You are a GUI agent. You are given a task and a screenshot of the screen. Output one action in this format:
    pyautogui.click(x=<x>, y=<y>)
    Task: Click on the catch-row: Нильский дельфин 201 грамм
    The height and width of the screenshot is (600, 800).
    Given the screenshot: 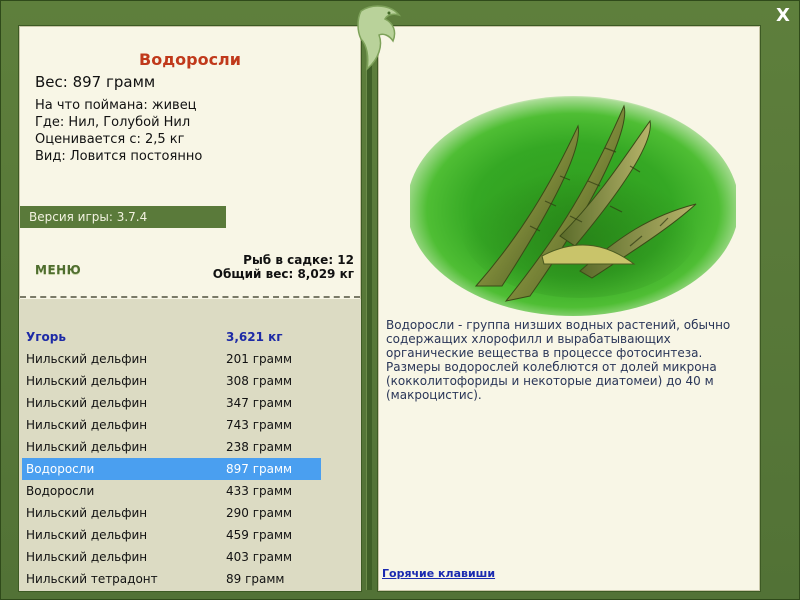 What is the action you would take?
    pyautogui.click(x=171, y=359)
    